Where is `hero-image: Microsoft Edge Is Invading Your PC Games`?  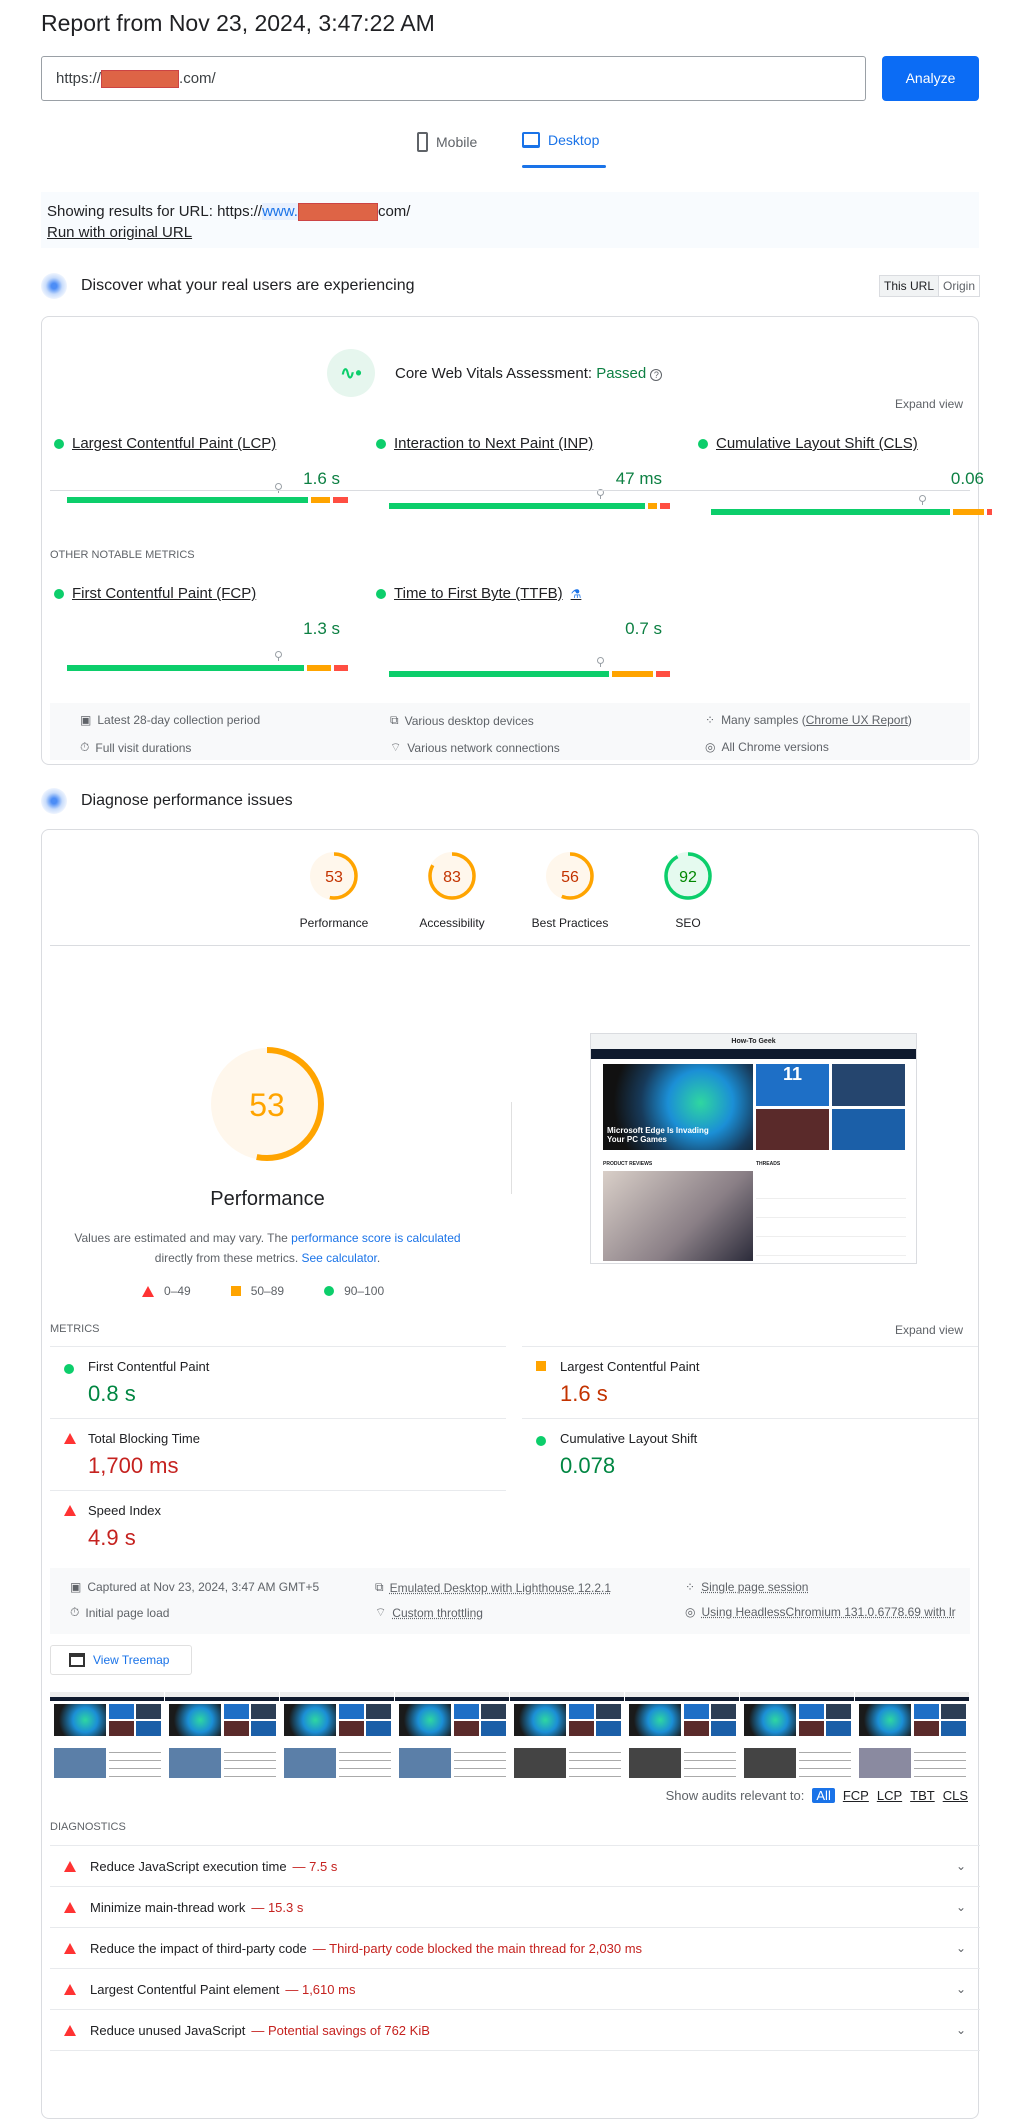
hero-image: Microsoft Edge Is Invading Your PC Games is located at coordinates (678, 1107).